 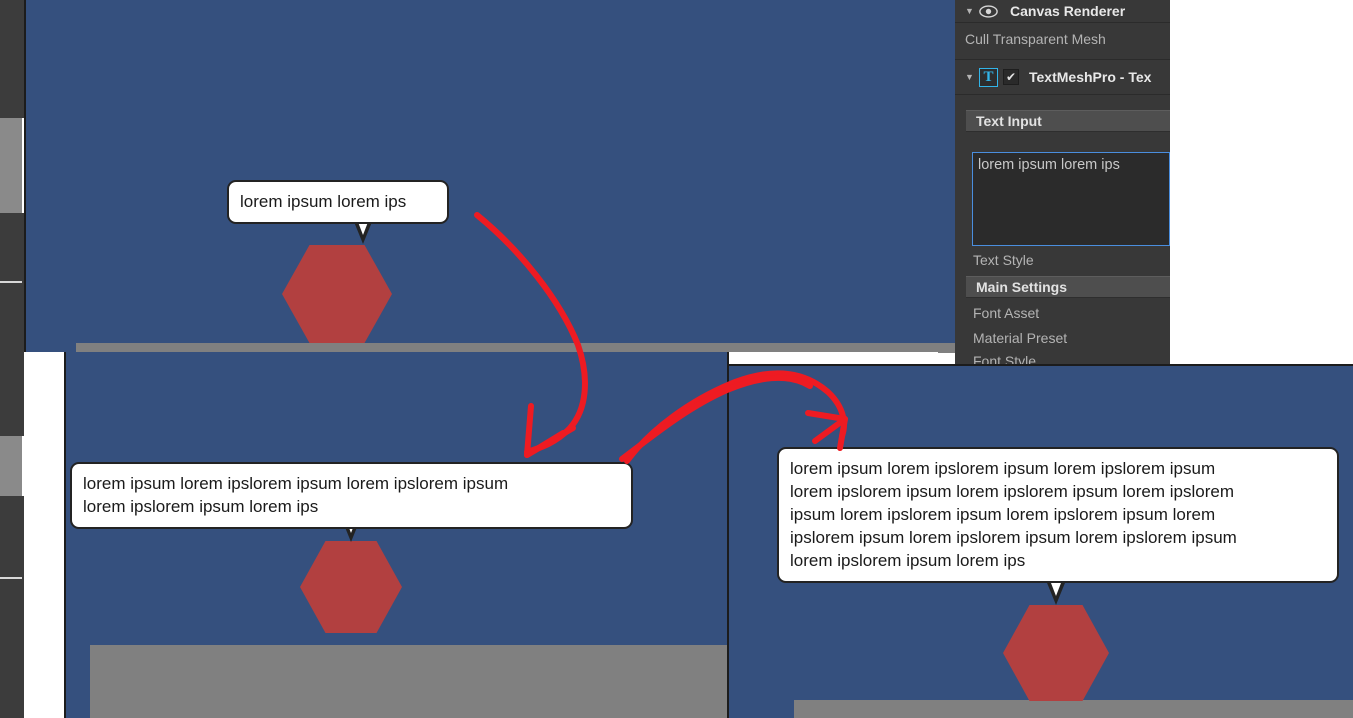 What do you see at coordinates (1068, 11) in the screenshot?
I see `component-title-canvas-renderer: Canvas Renderer` at bounding box center [1068, 11].